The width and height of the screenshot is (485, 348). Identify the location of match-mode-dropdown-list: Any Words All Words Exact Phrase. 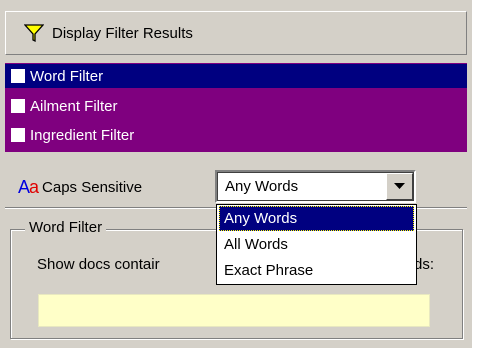
(316, 244).